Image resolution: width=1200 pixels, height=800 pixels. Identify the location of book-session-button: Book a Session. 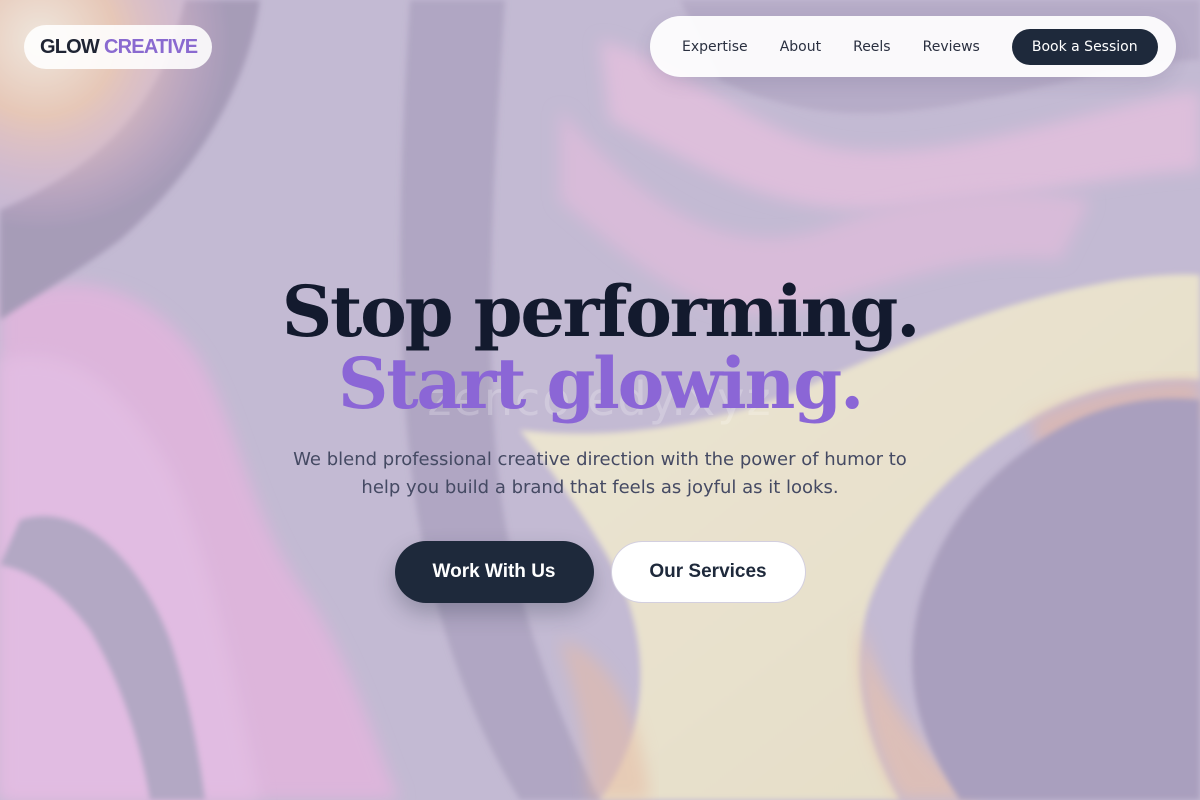
(1084, 46).